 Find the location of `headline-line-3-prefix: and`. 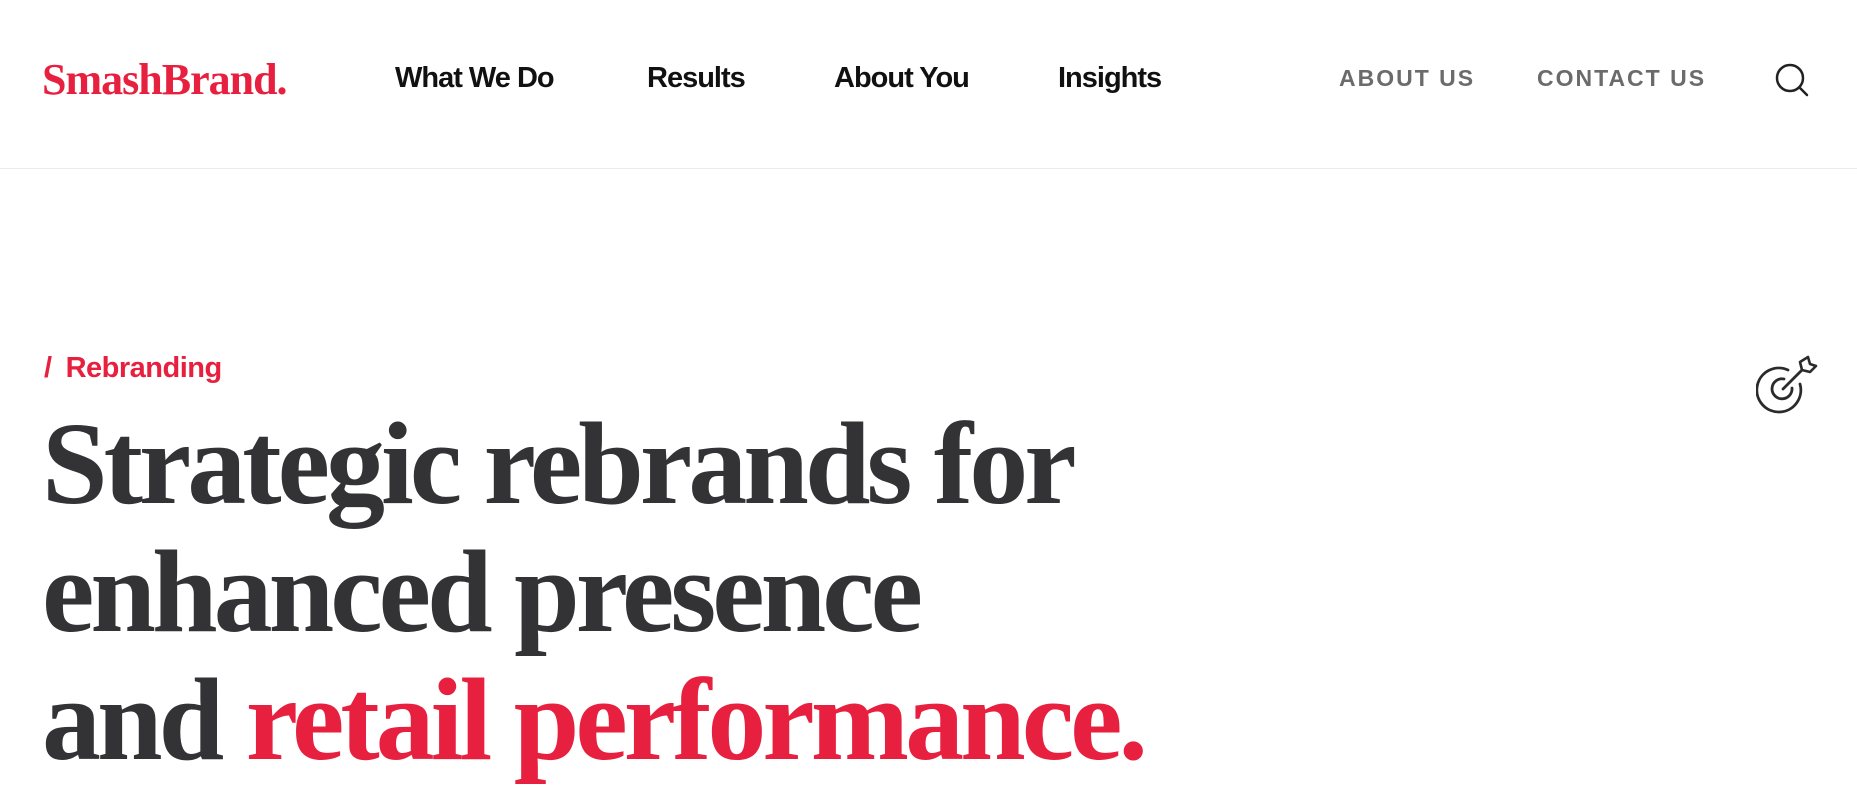

headline-line-3-prefix: and is located at coordinates (133, 719).